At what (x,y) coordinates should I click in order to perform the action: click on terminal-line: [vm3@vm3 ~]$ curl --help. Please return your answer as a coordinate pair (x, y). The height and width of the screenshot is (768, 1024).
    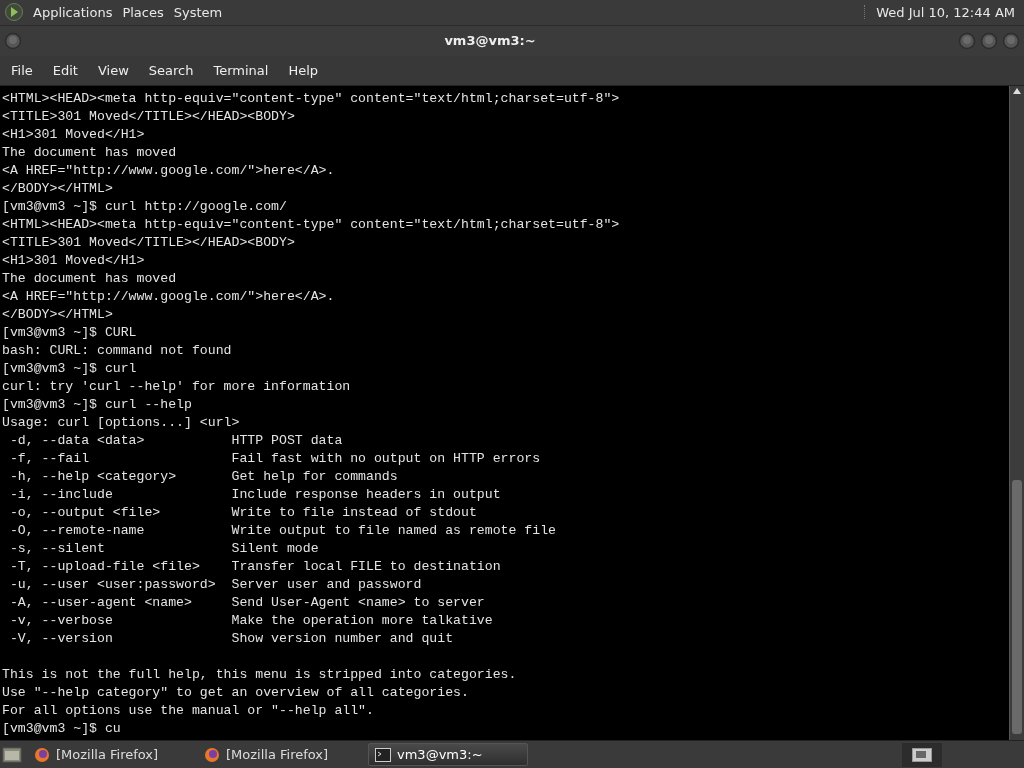
    Looking at the image, I should click on (97, 404).